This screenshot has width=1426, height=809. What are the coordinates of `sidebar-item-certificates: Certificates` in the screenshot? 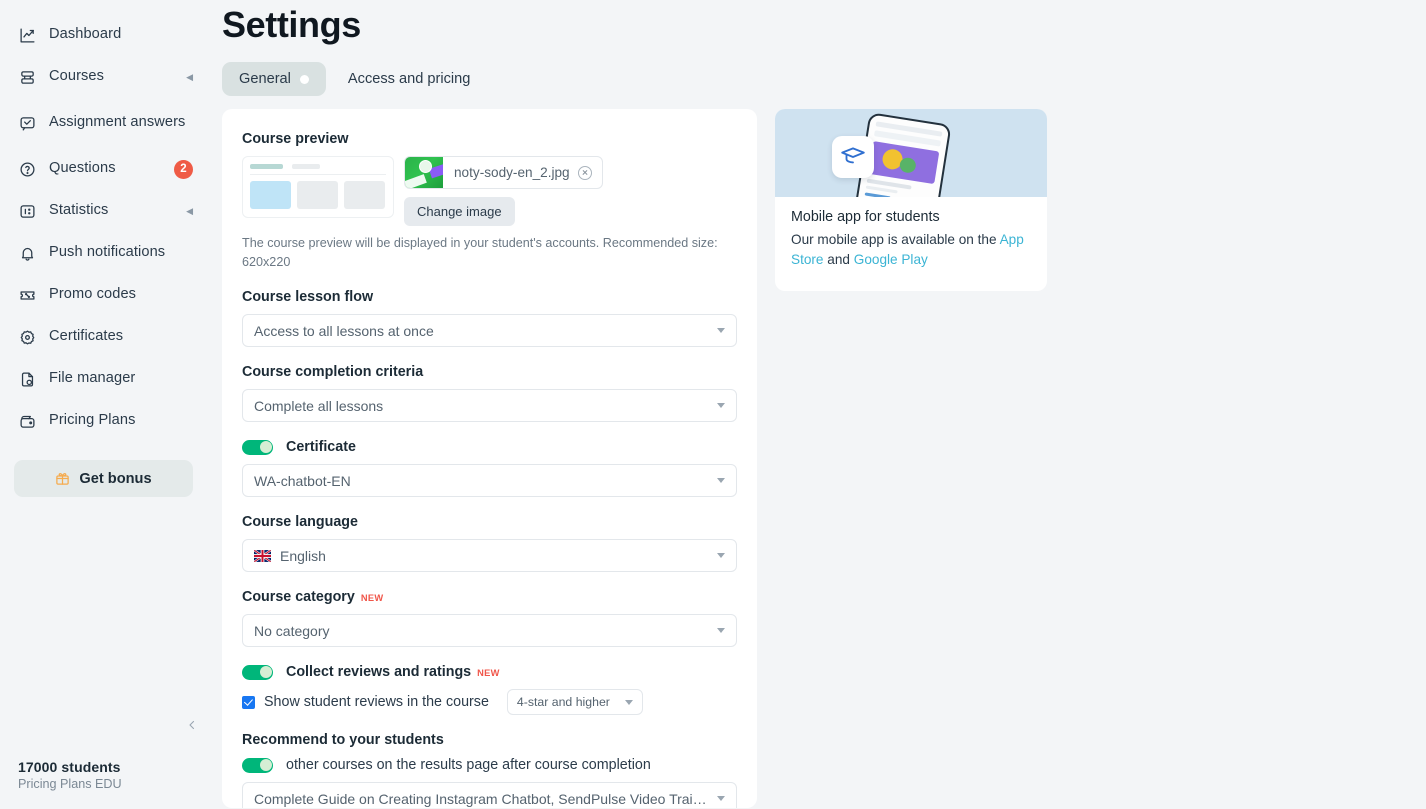 It's located at (103, 337).